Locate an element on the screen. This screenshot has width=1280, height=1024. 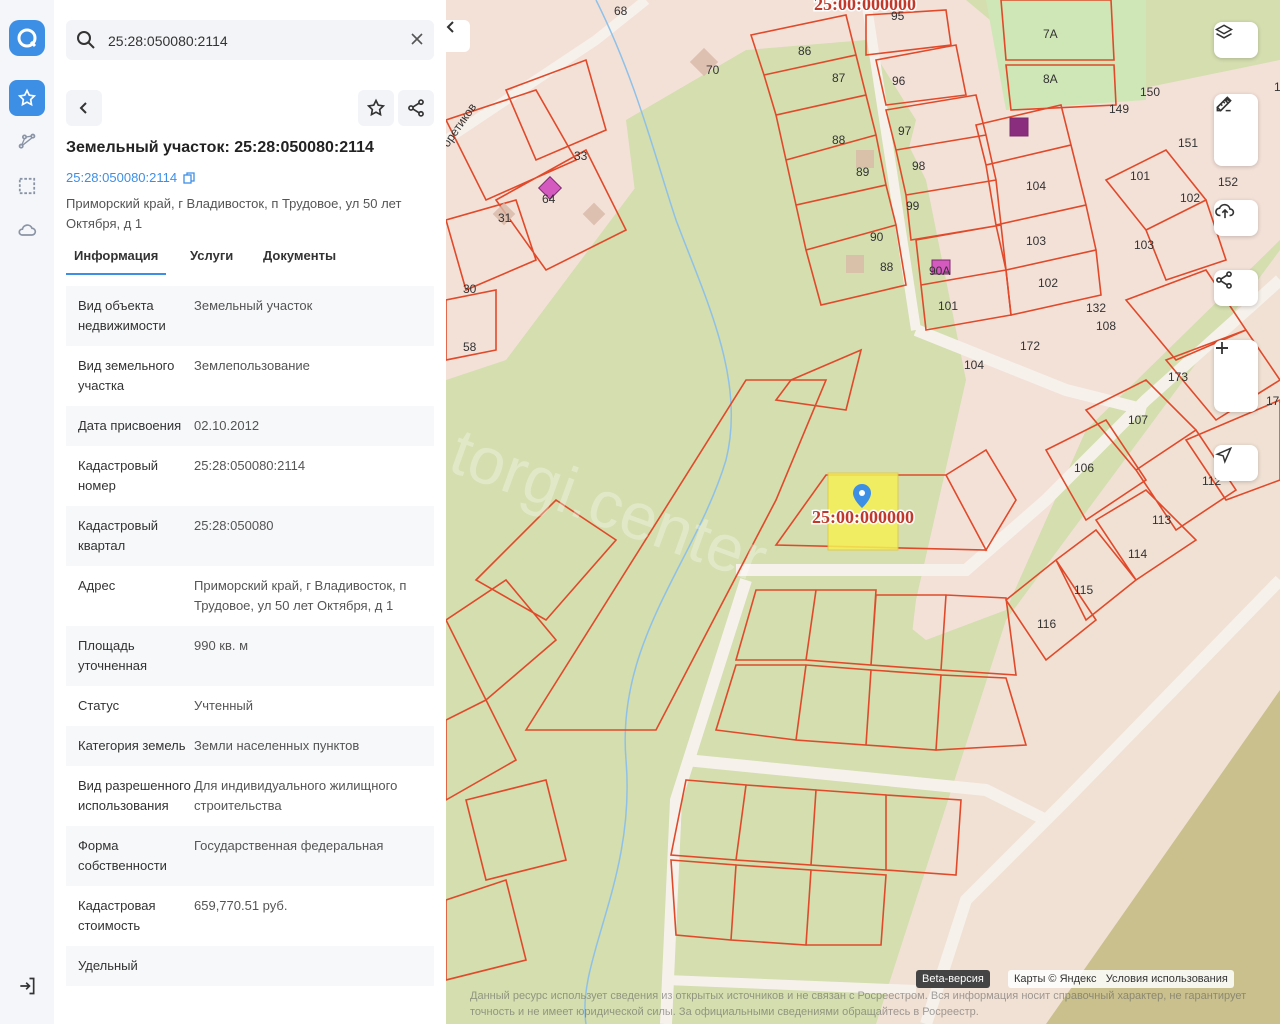
table-row: Кадастровый номер 25:28:050080:2114 is located at coordinates (250, 476).